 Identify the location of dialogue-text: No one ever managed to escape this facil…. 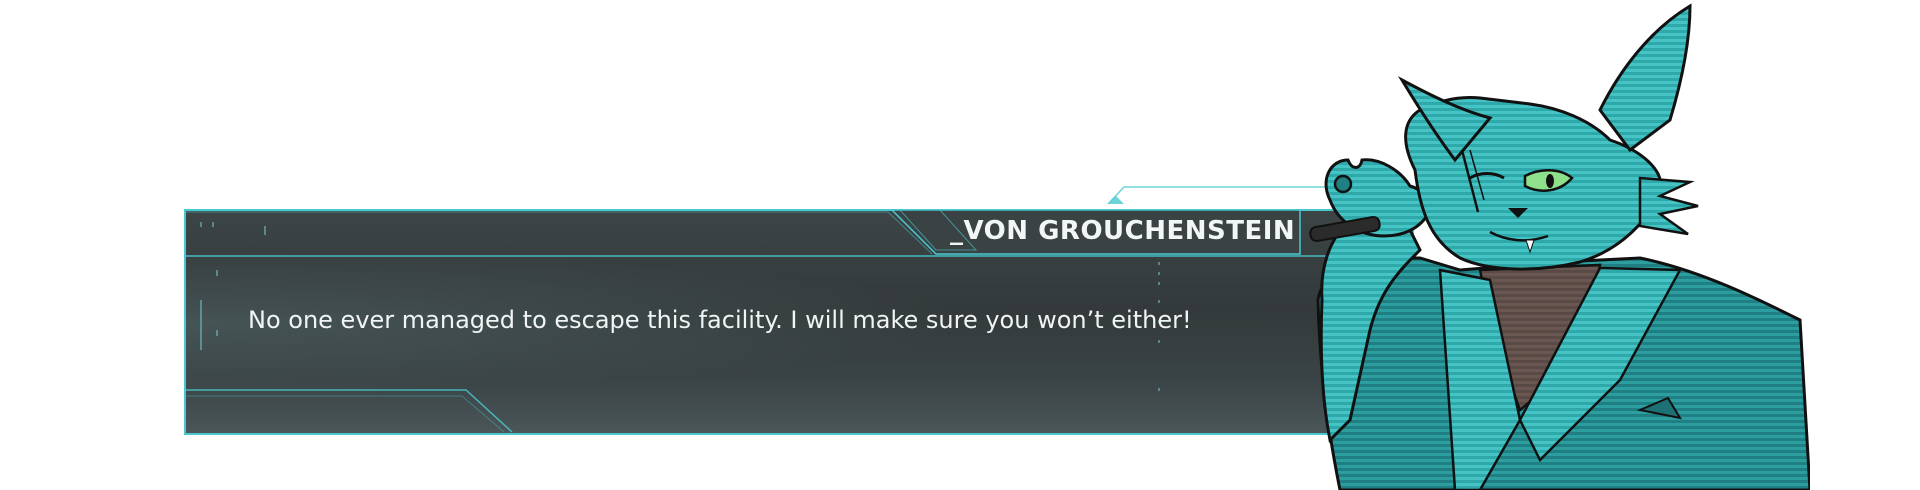
(720, 320).